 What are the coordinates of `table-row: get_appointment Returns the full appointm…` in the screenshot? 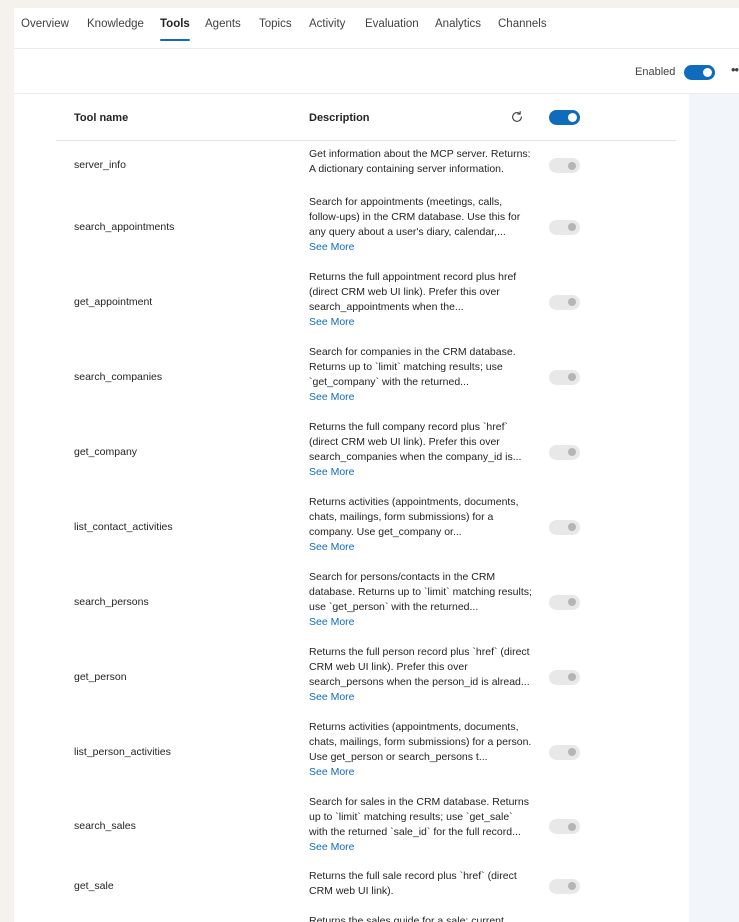 It's located at (366, 301).